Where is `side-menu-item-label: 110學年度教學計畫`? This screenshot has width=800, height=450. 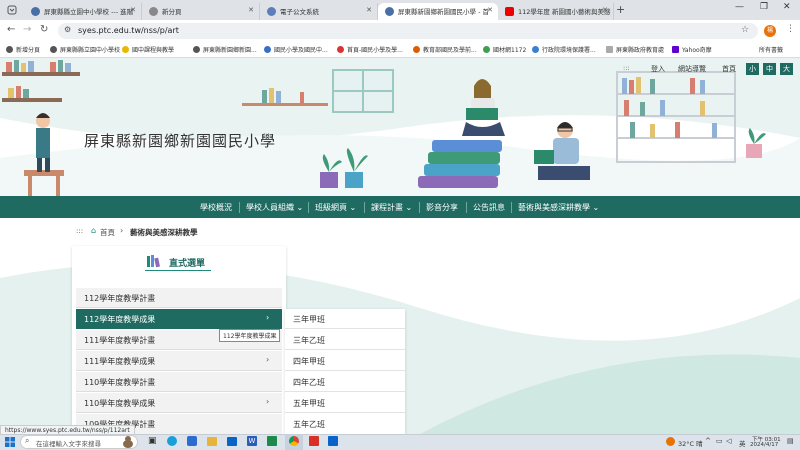
side-menu-item-label: 110學年度教學計畫 is located at coordinates (120, 382).